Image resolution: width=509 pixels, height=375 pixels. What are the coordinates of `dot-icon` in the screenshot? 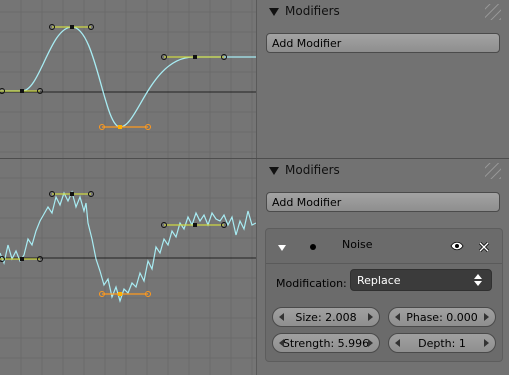 It's located at (313, 247).